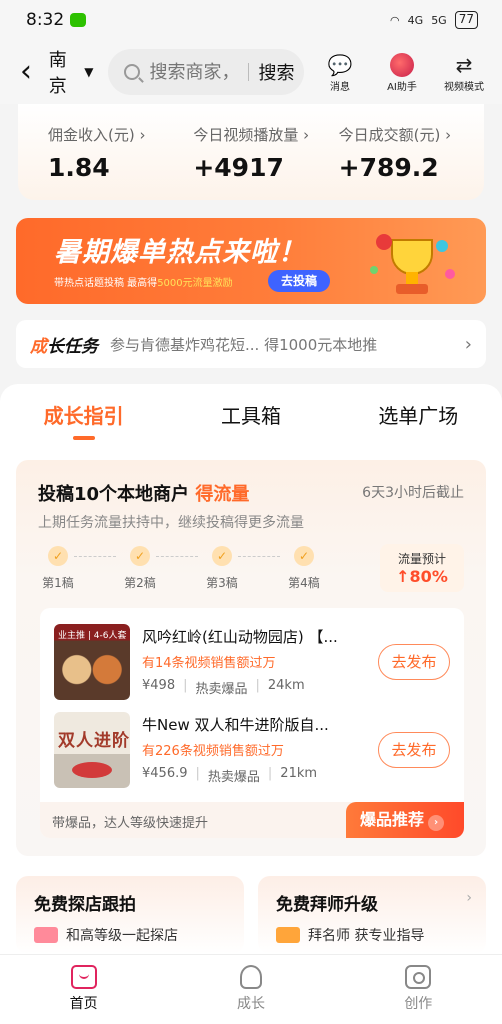 The image size is (502, 1024). I want to click on step-1: ✓ 第1稿, so click(58, 568).